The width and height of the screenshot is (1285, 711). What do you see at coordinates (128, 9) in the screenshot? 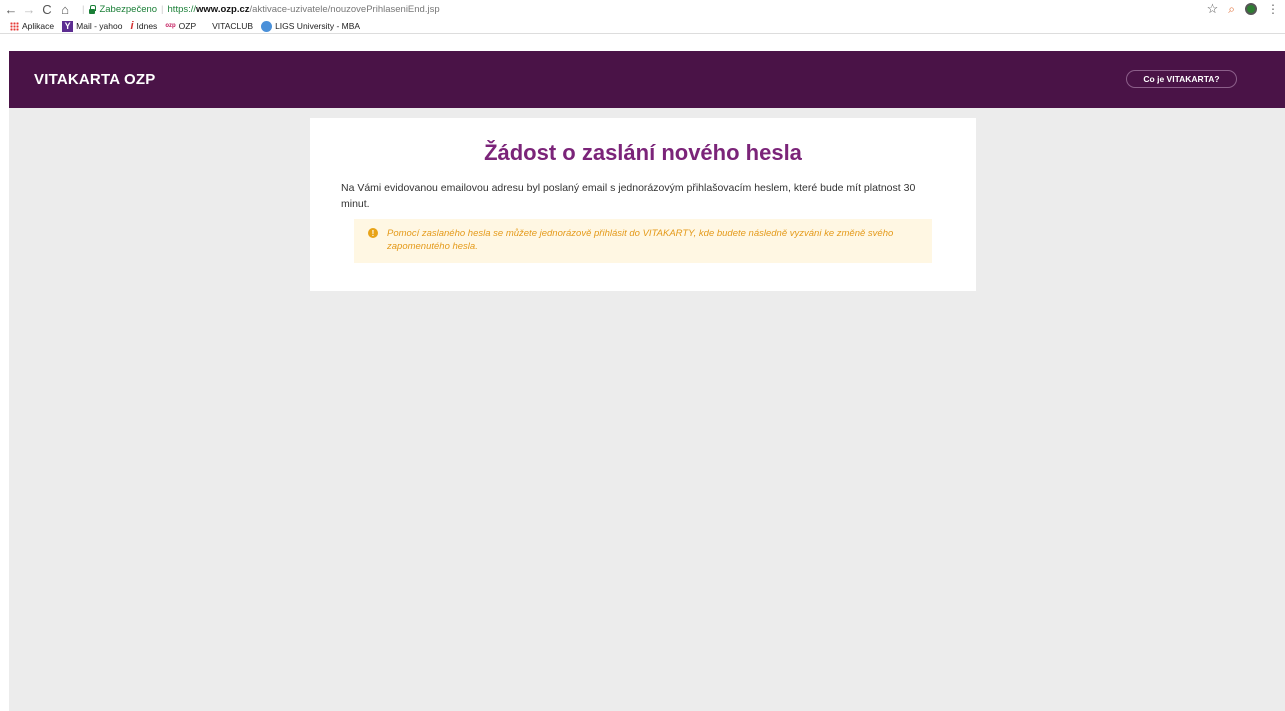
I see `secure-label: Zabezpečeno` at bounding box center [128, 9].